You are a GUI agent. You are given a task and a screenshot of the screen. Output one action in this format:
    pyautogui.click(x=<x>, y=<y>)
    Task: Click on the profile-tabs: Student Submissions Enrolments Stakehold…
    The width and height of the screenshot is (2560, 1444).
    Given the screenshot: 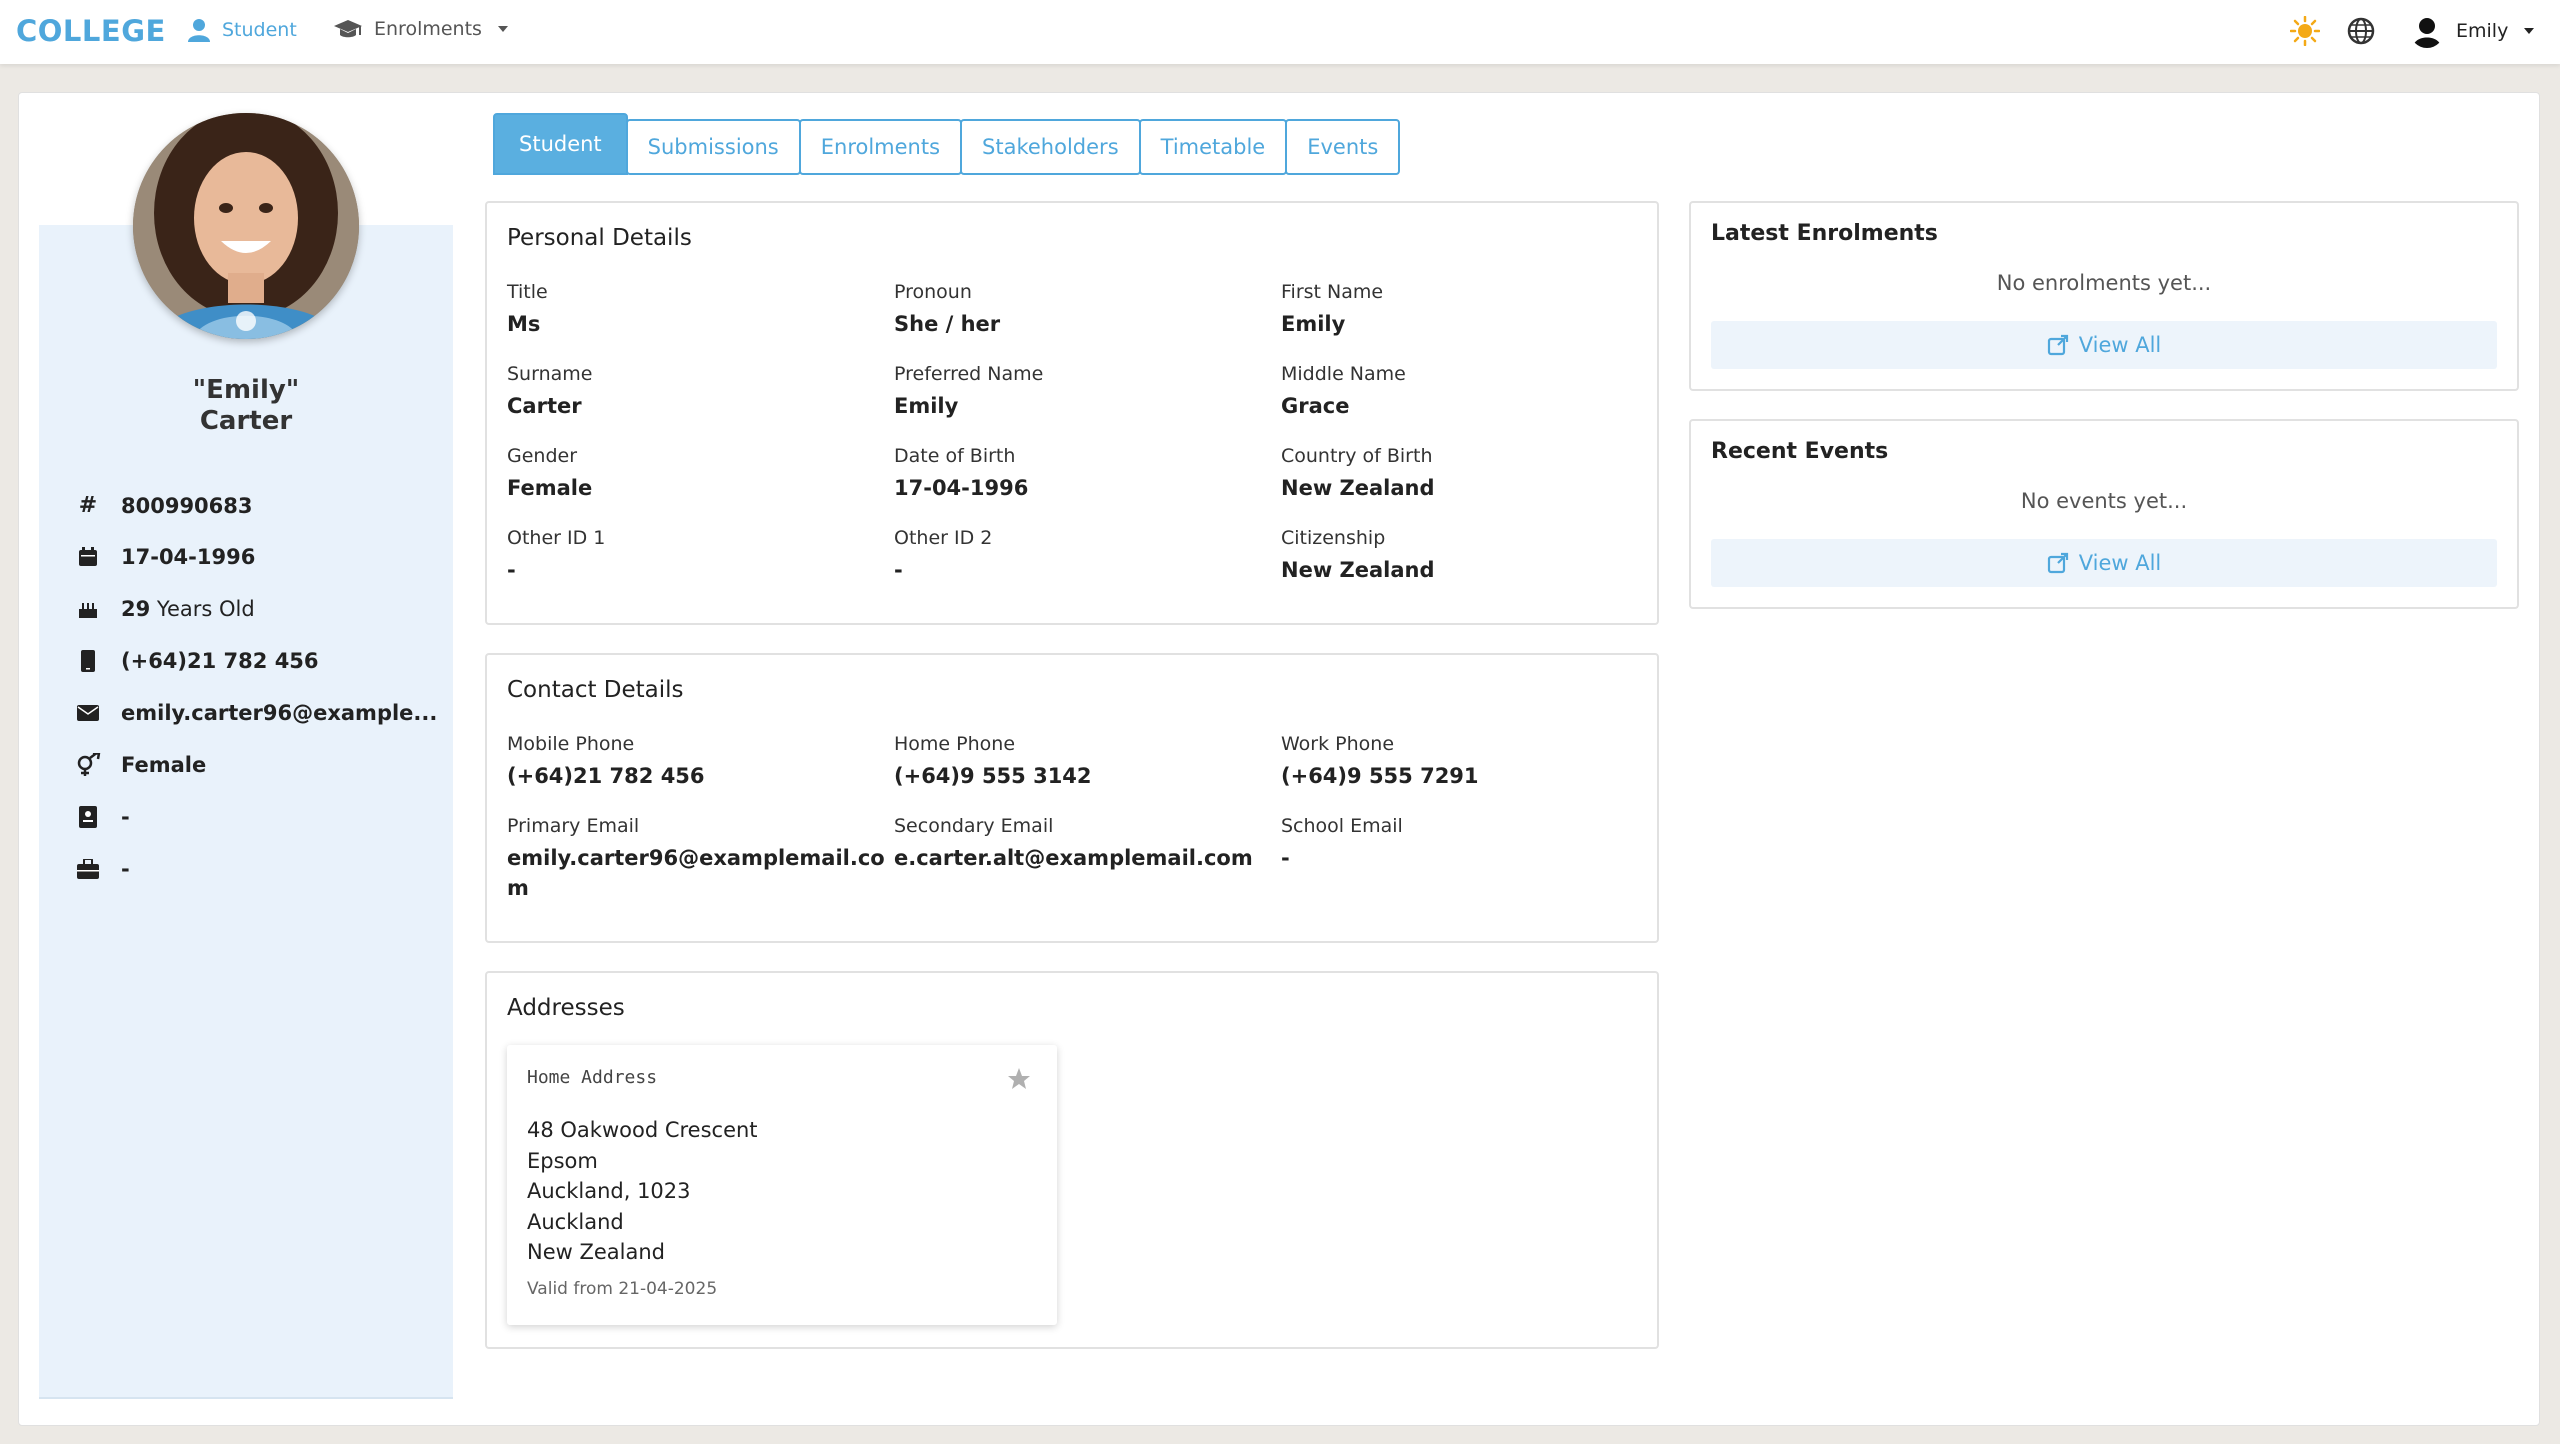 What is the action you would take?
    pyautogui.click(x=947, y=144)
    